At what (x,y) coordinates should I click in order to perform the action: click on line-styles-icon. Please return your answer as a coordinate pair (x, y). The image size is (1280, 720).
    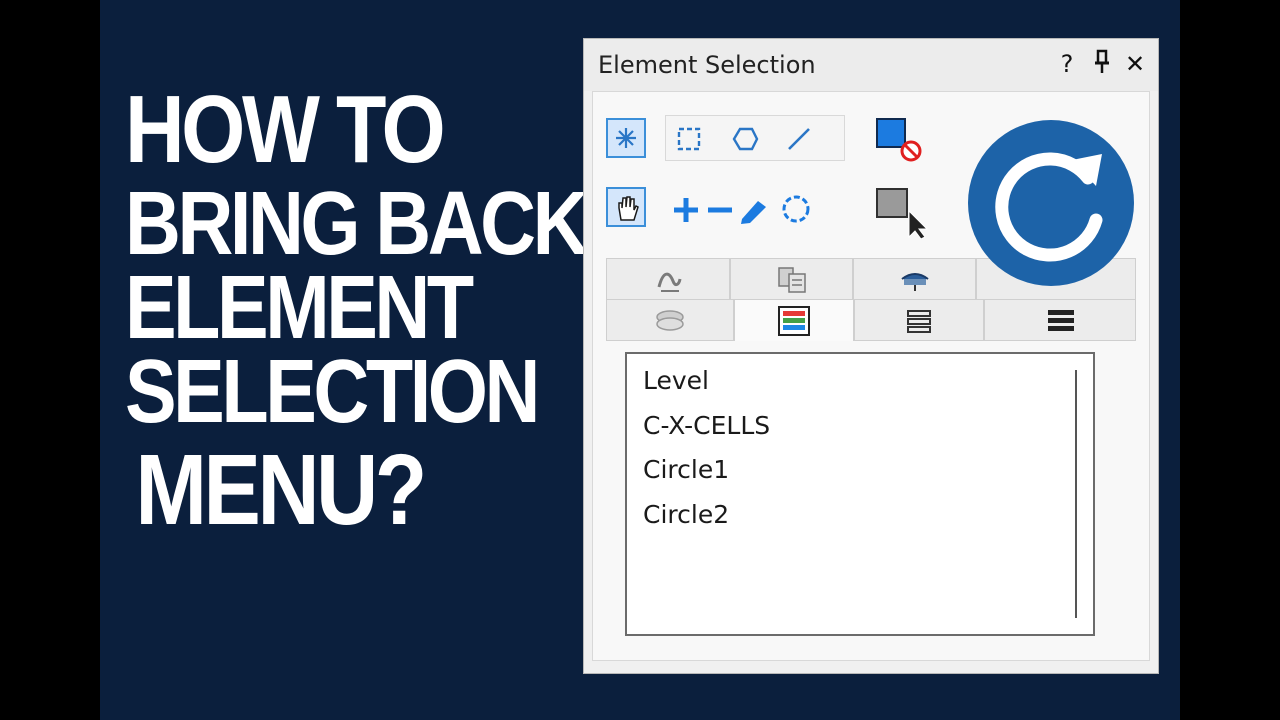
    Looking at the image, I should click on (919, 321).